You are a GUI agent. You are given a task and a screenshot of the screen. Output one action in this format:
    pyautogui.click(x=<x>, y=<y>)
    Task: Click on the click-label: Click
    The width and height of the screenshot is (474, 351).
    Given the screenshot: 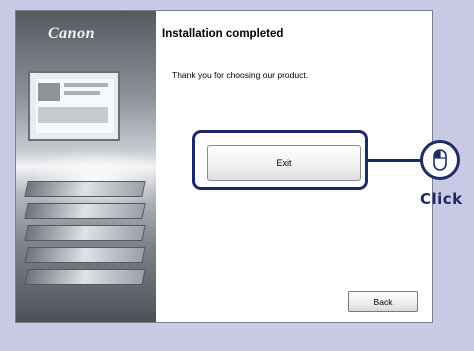 What is the action you would take?
    pyautogui.click(x=441, y=199)
    